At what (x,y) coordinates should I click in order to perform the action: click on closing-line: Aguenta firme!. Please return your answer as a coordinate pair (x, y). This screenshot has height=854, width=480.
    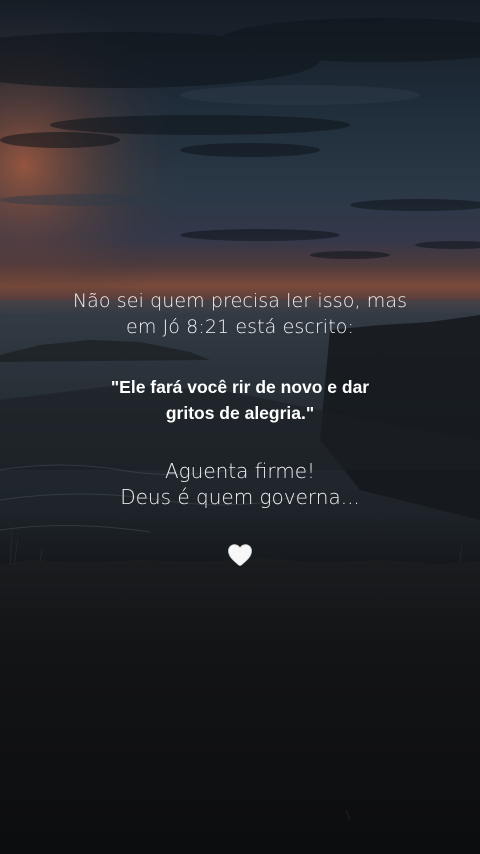
    Looking at the image, I should click on (240, 471).